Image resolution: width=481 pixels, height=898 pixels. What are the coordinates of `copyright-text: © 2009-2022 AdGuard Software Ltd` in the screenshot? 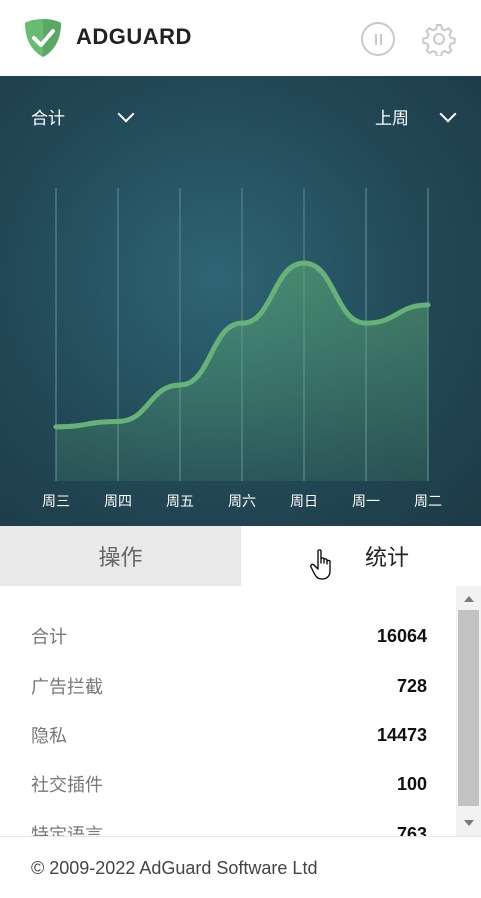 It's located at (174, 868).